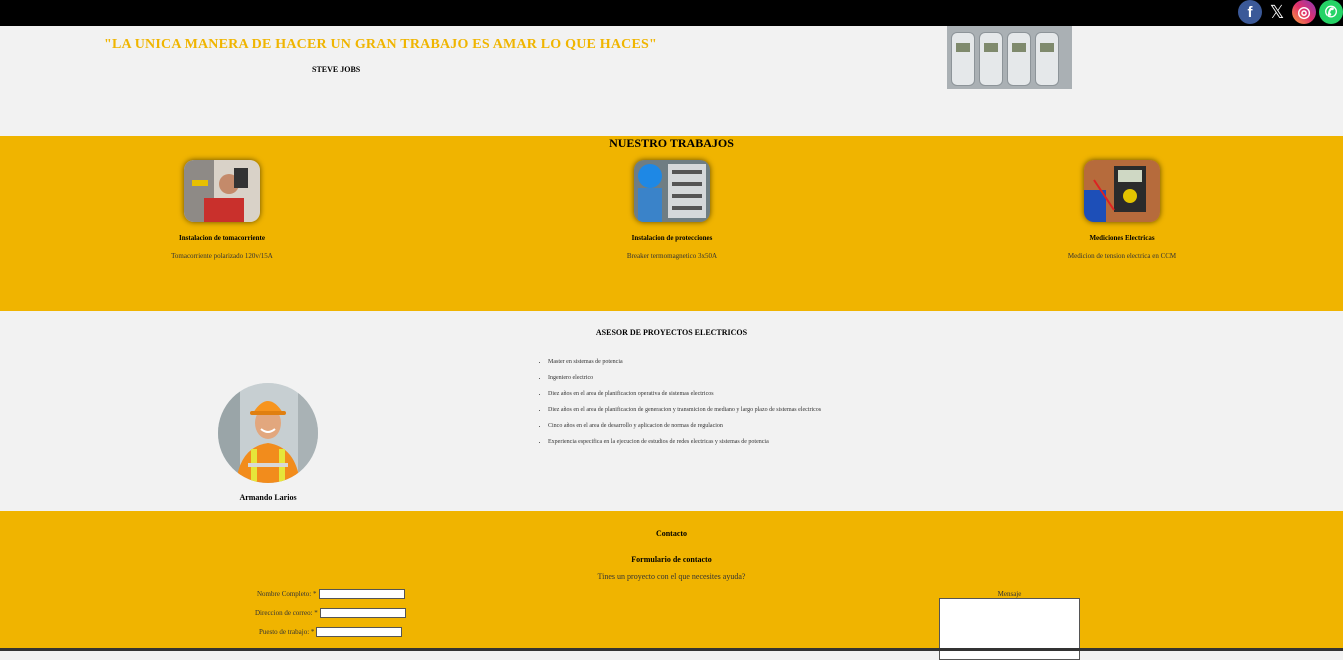  I want to click on advisor-title: ASESOR DE PROYECTOS ELECTRICOS, so click(671, 332).